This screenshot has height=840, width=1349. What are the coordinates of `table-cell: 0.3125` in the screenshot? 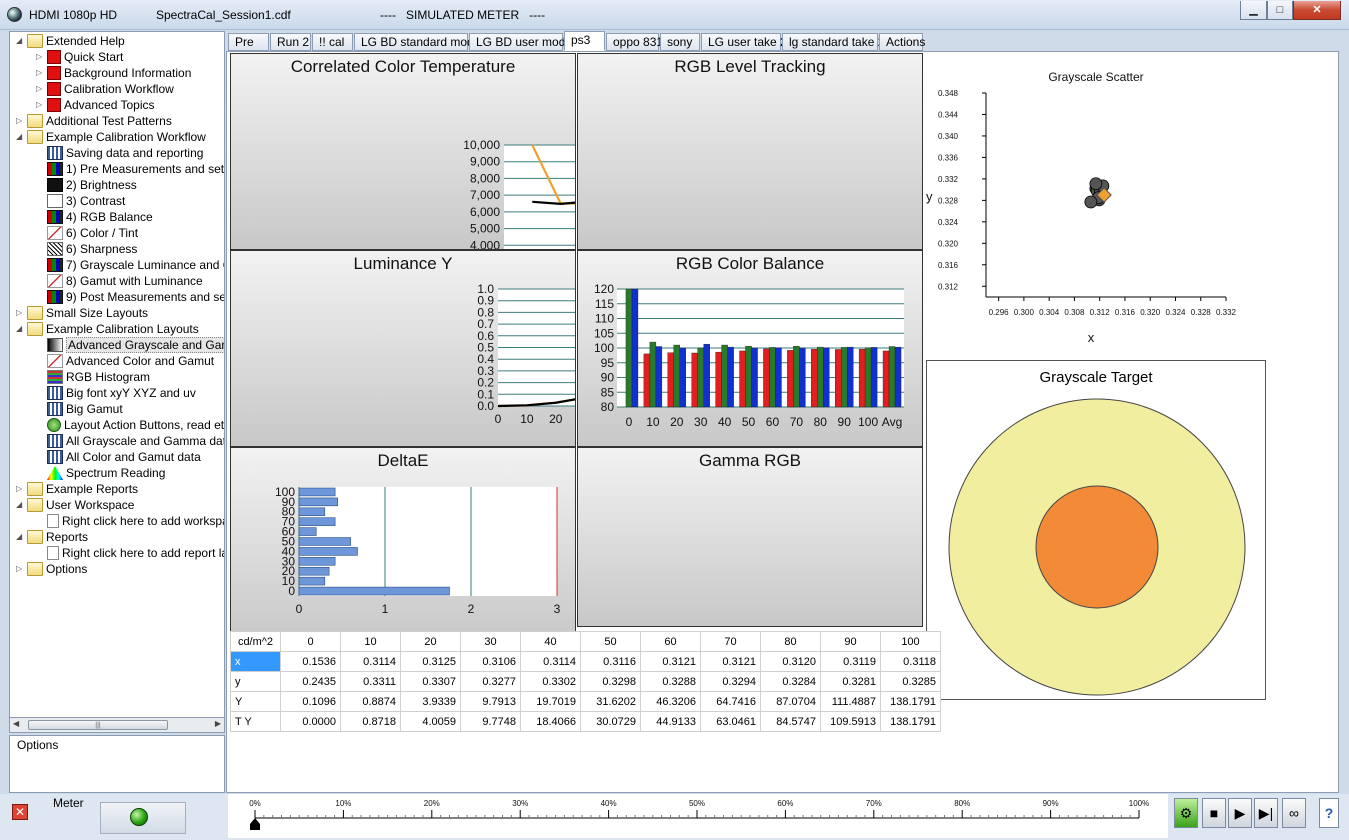 It's located at (430, 661).